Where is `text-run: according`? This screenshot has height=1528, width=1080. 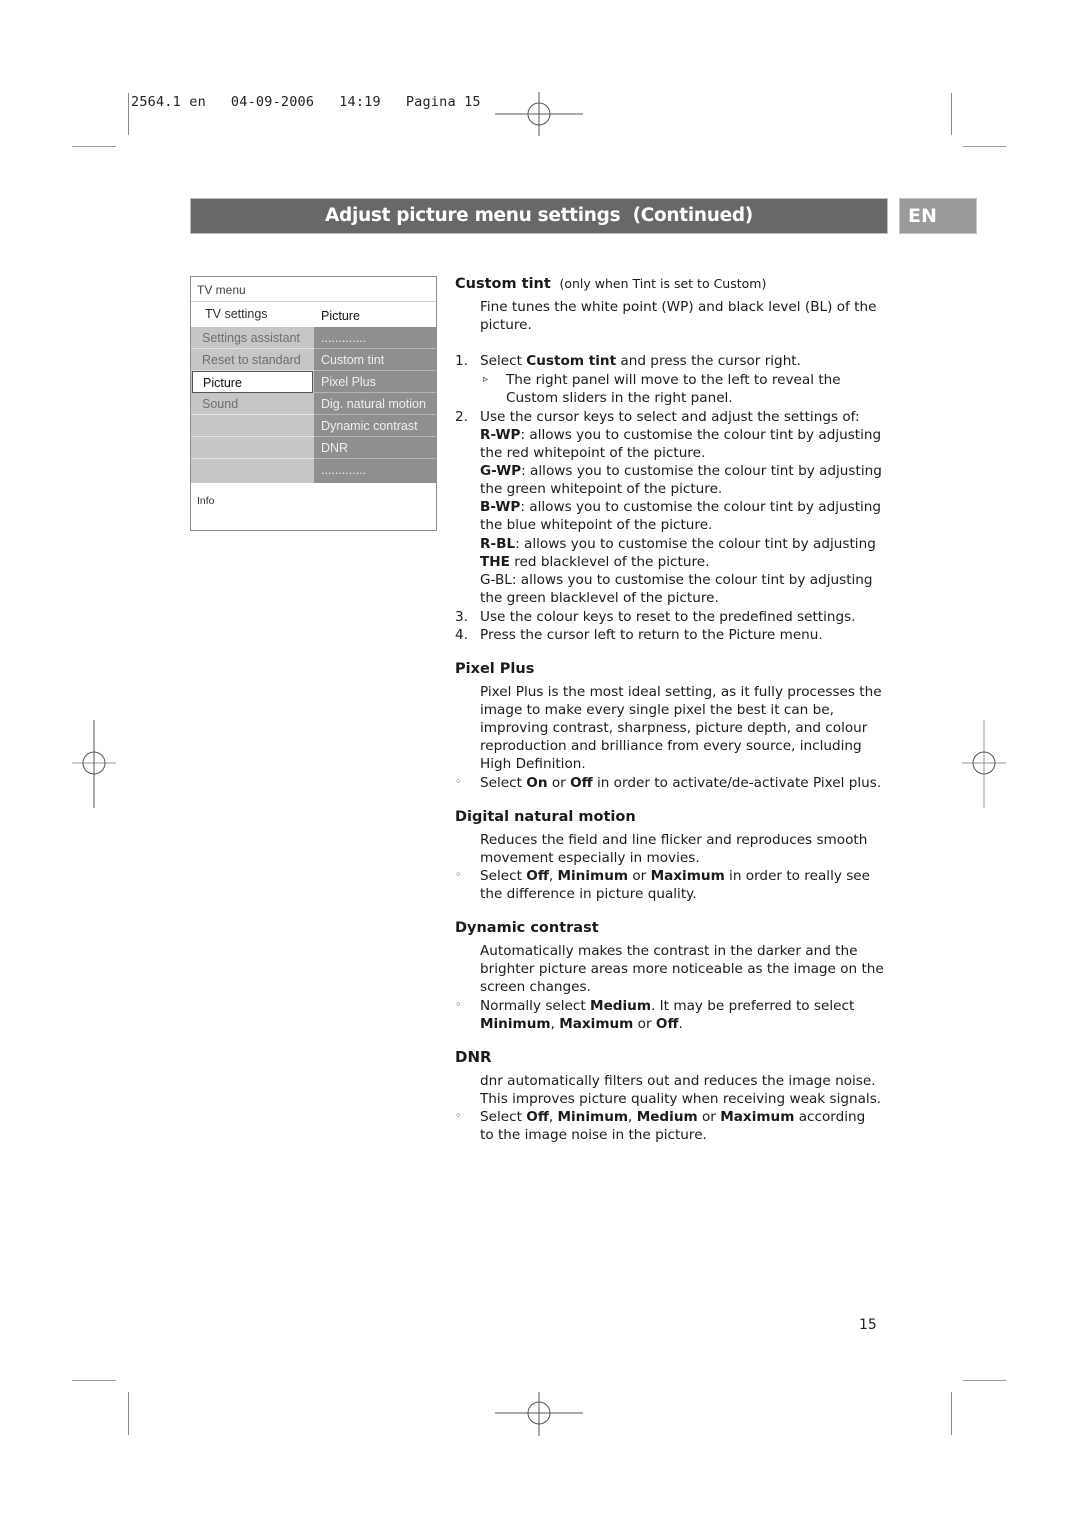 text-run: according is located at coordinates (830, 1117).